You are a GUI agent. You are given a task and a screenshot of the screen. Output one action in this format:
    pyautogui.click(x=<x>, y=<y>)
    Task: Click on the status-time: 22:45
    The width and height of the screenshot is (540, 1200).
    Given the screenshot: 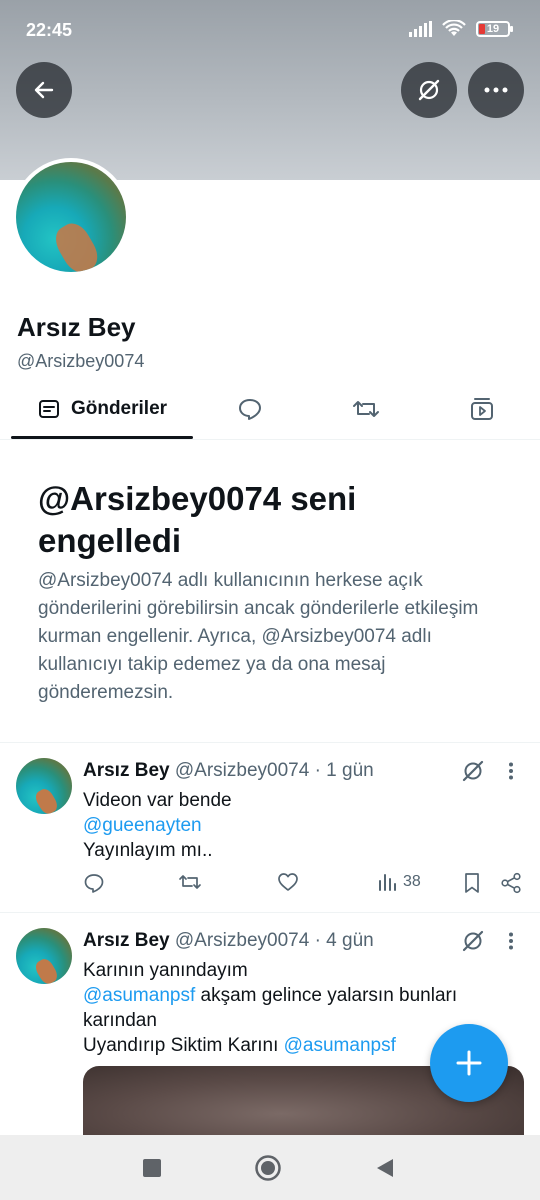 What is the action you would take?
    pyautogui.click(x=49, y=30)
    